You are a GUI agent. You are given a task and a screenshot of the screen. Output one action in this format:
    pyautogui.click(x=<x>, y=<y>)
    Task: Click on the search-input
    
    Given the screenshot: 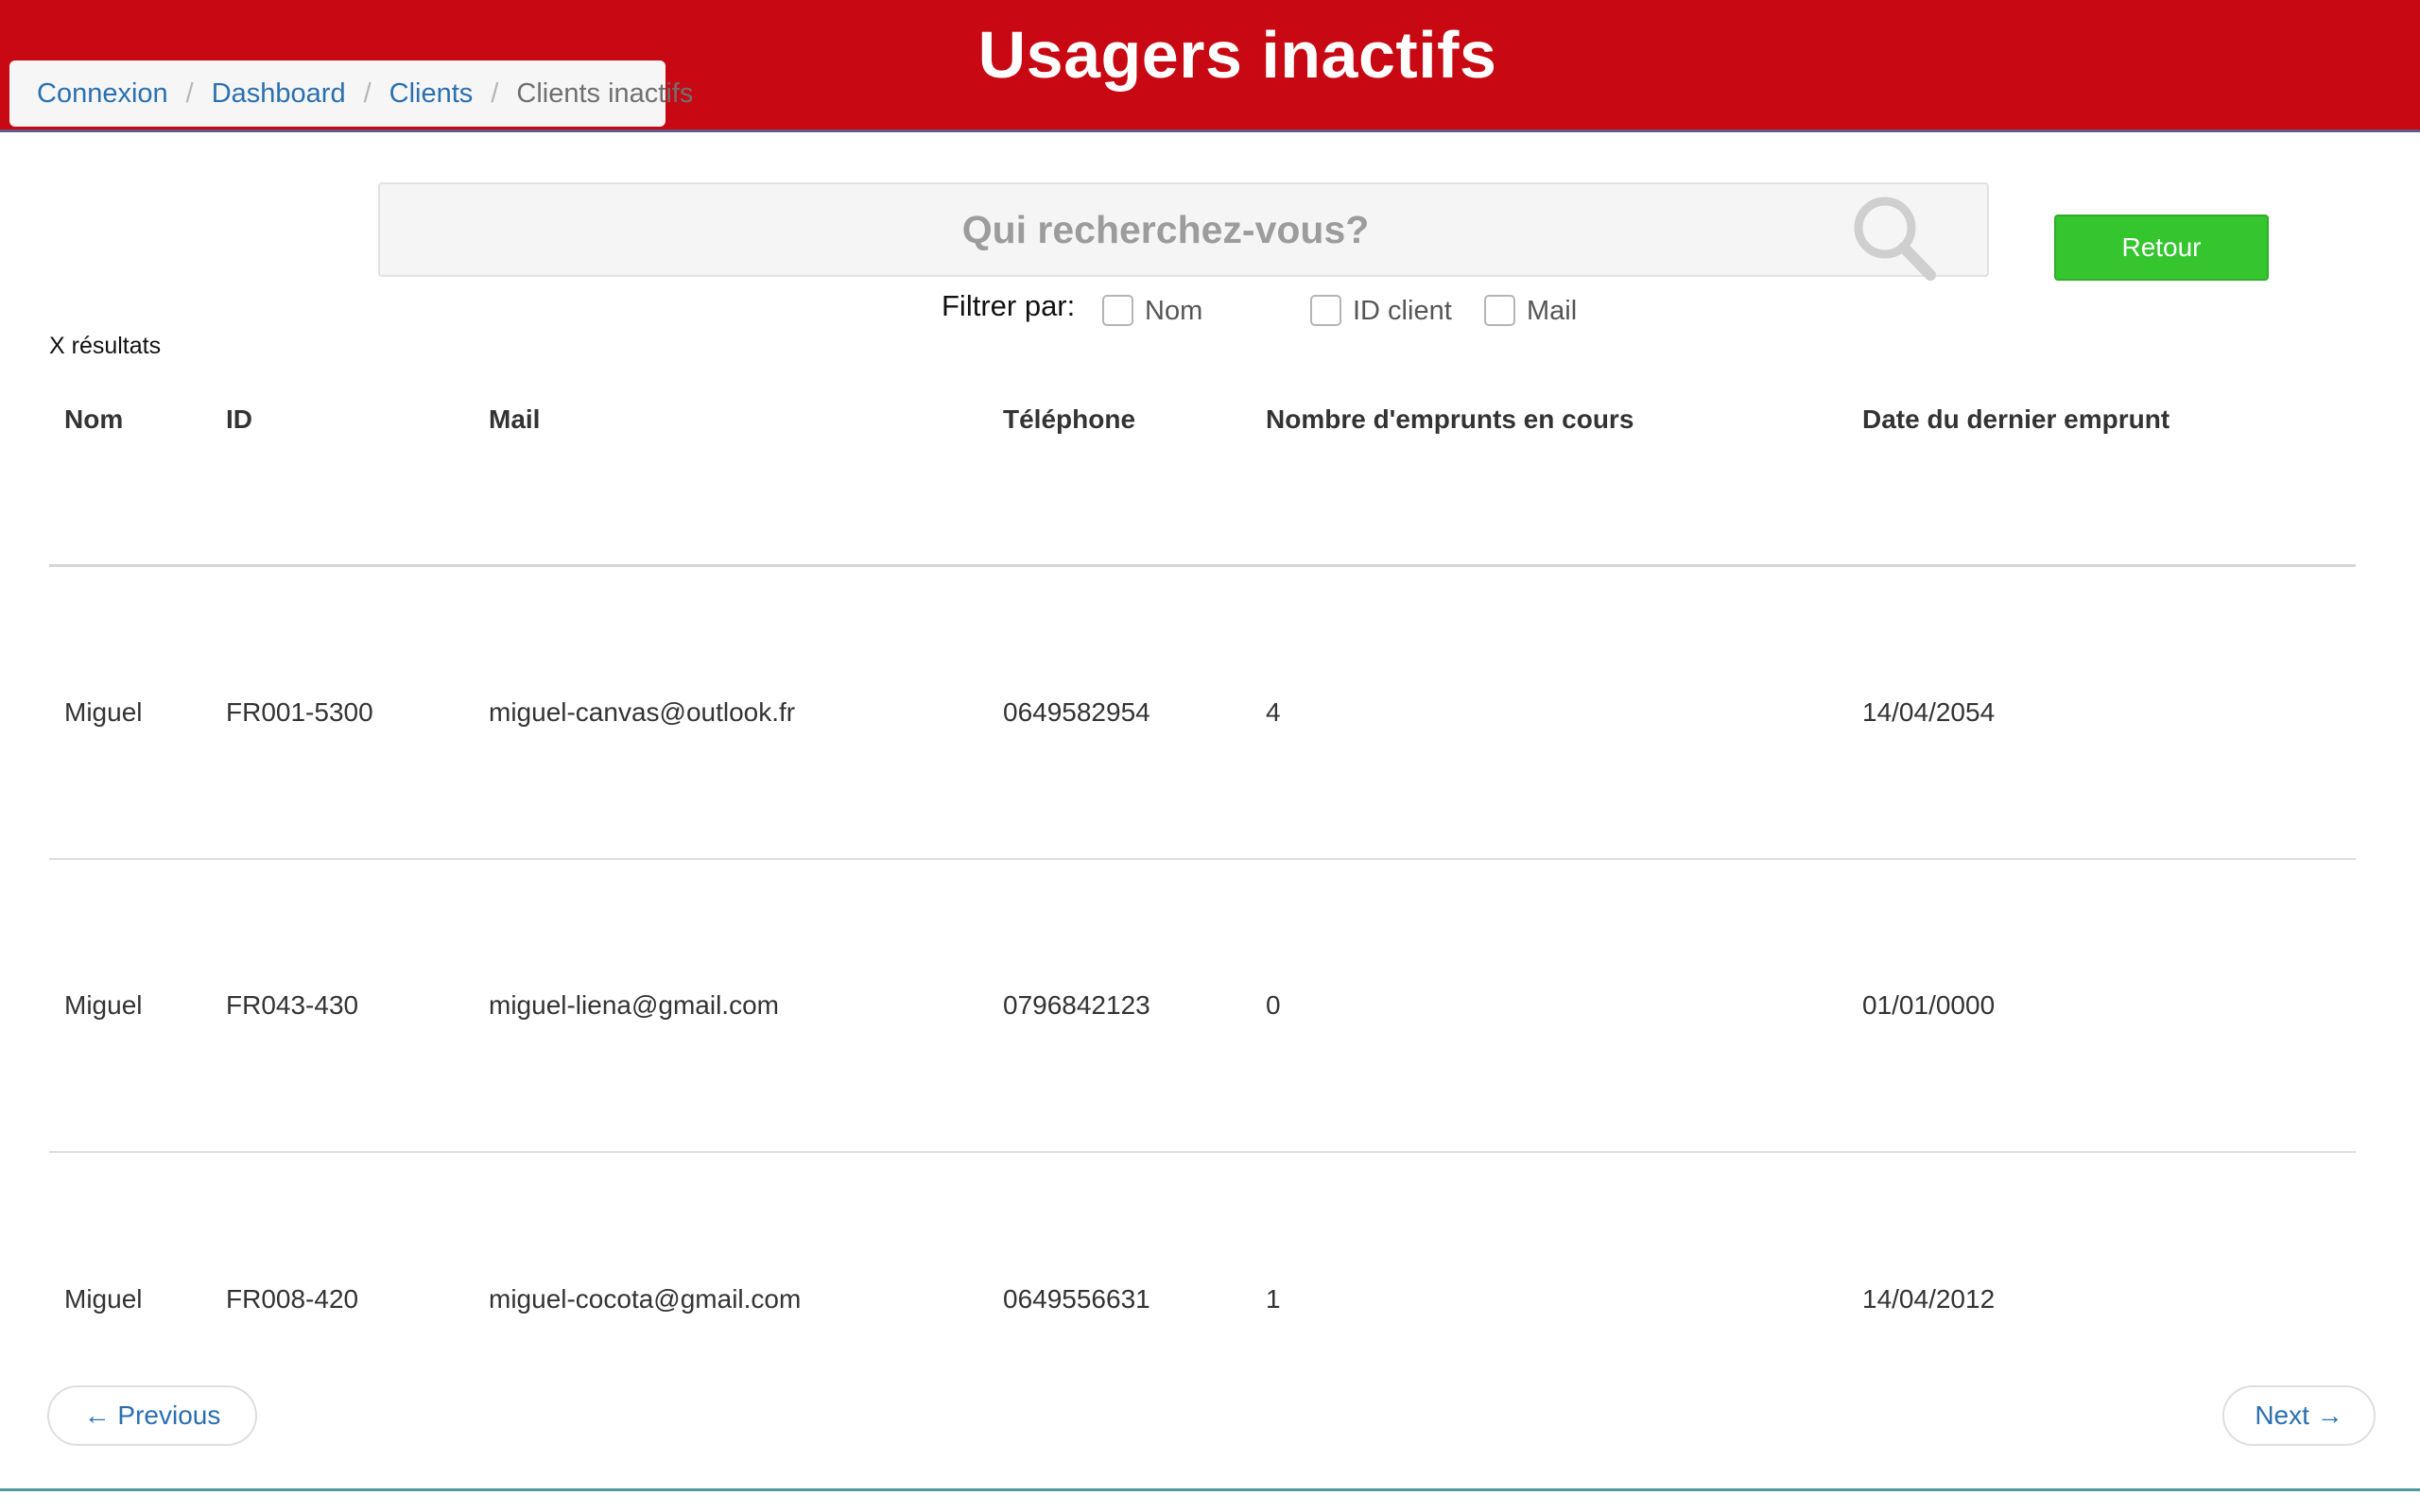 What is the action you would take?
    pyautogui.click(x=1183, y=229)
    